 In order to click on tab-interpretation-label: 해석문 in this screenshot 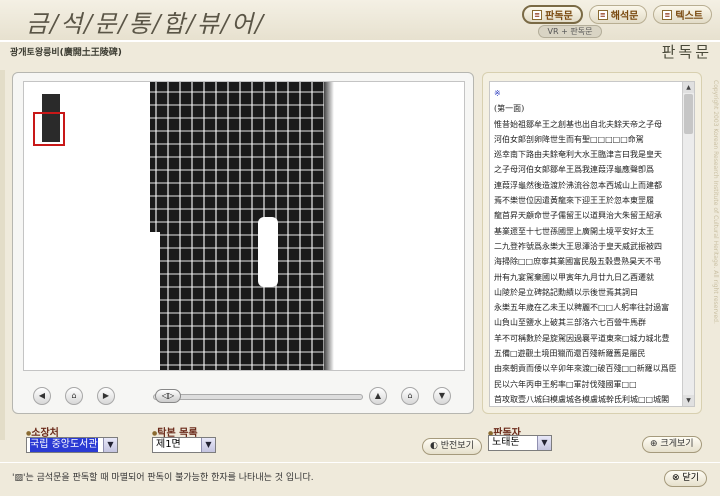, I will do `click(624, 16)`.